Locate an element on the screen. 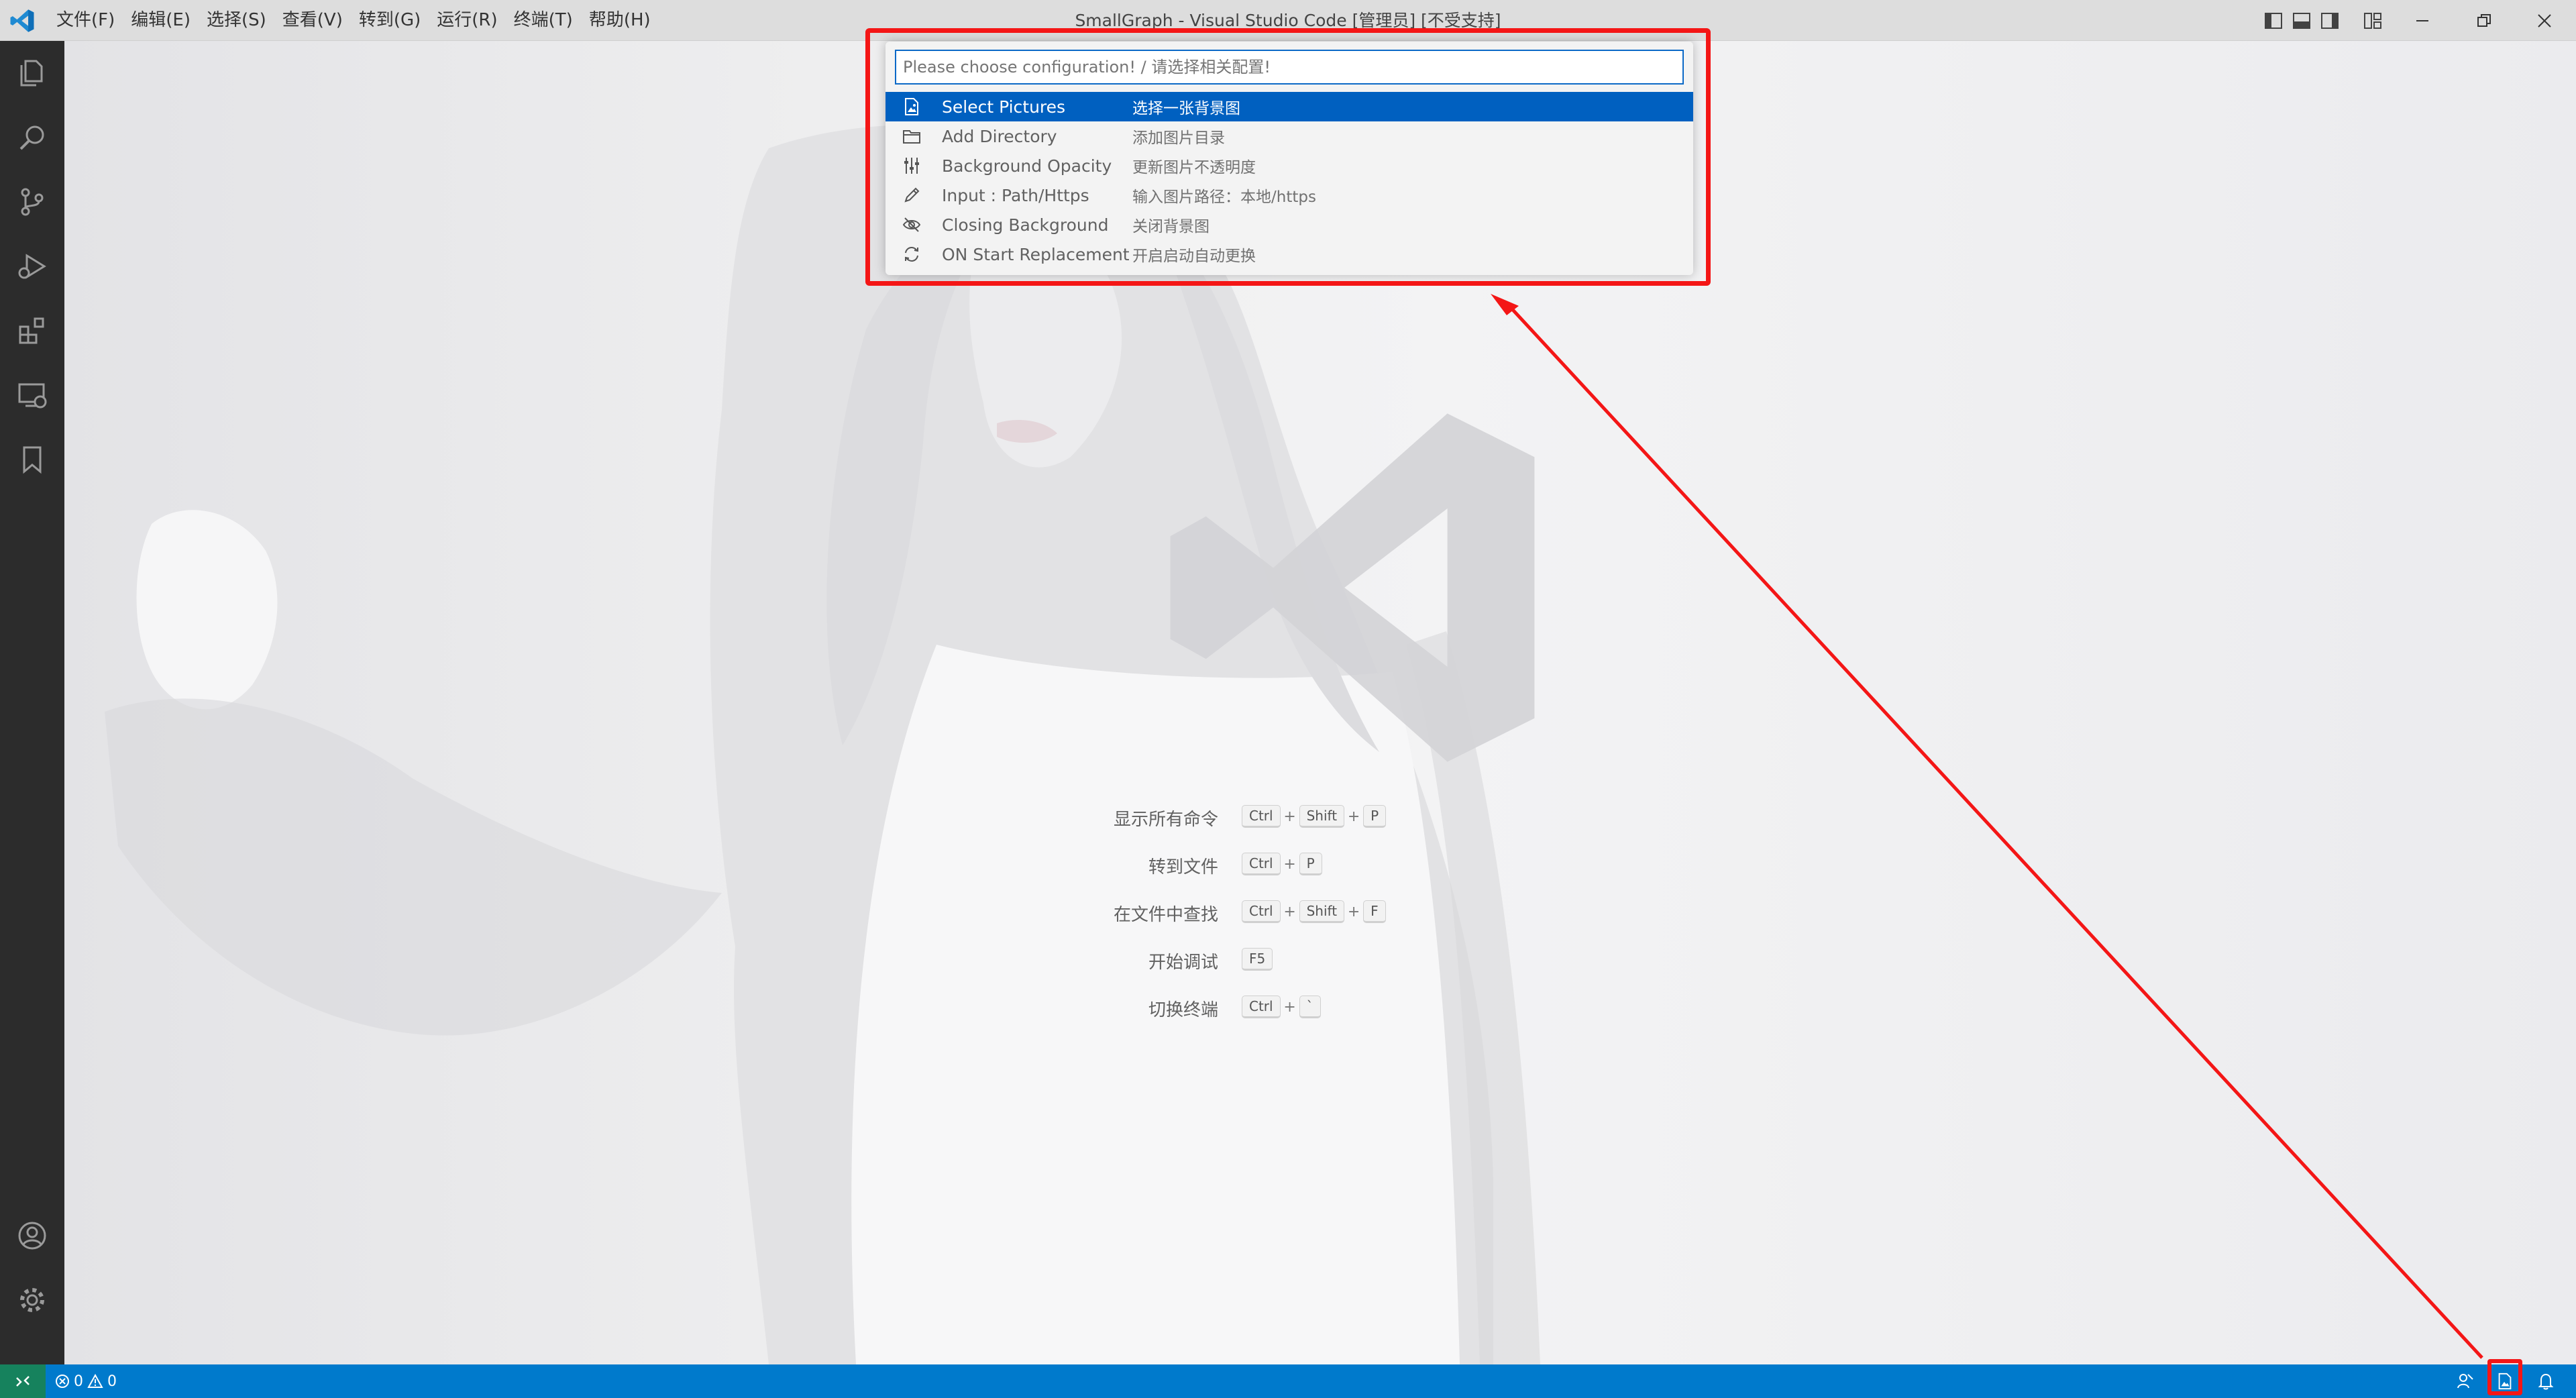 The image size is (2576, 1398). activity-manage is located at coordinates (32, 1300).